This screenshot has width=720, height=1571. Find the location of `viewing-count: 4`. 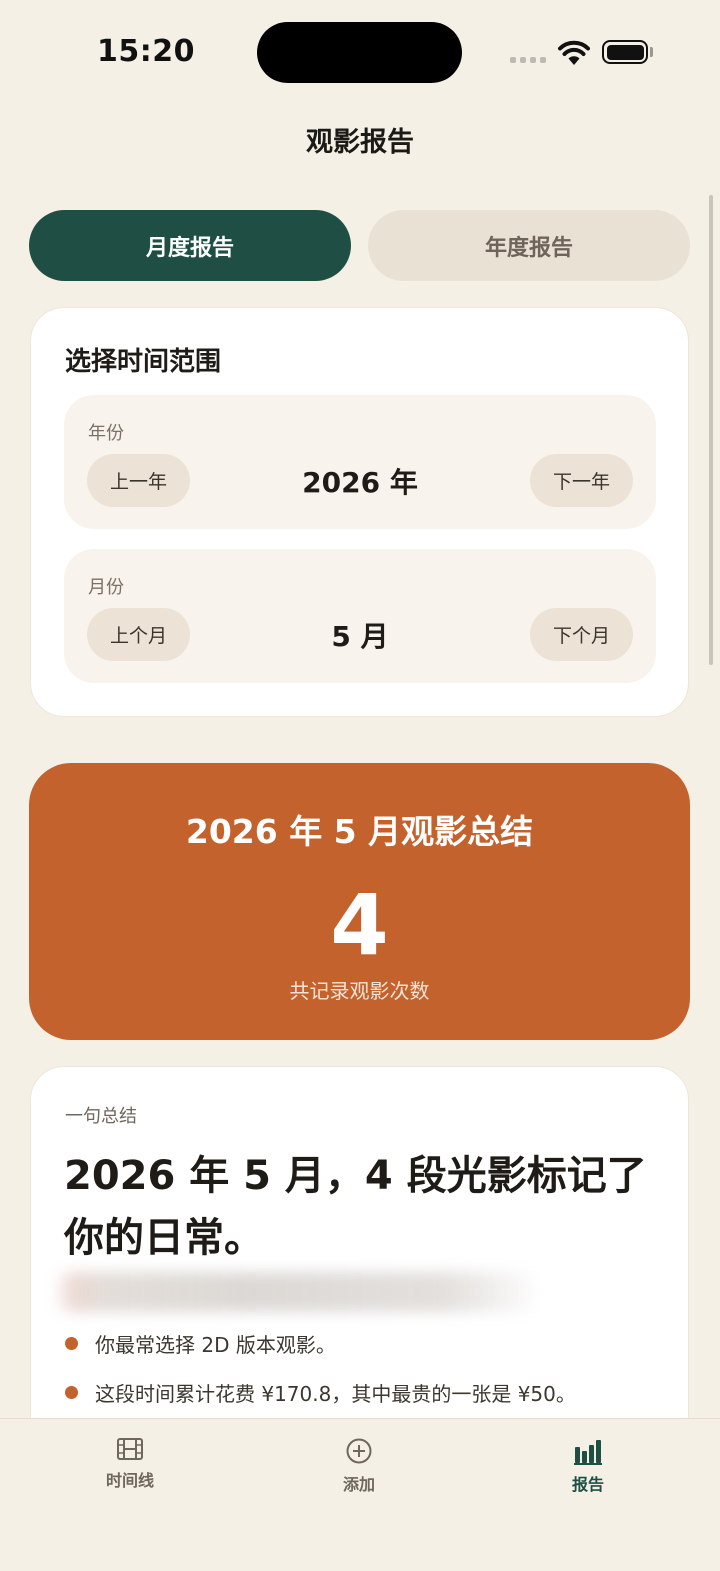

viewing-count: 4 is located at coordinates (359, 925).